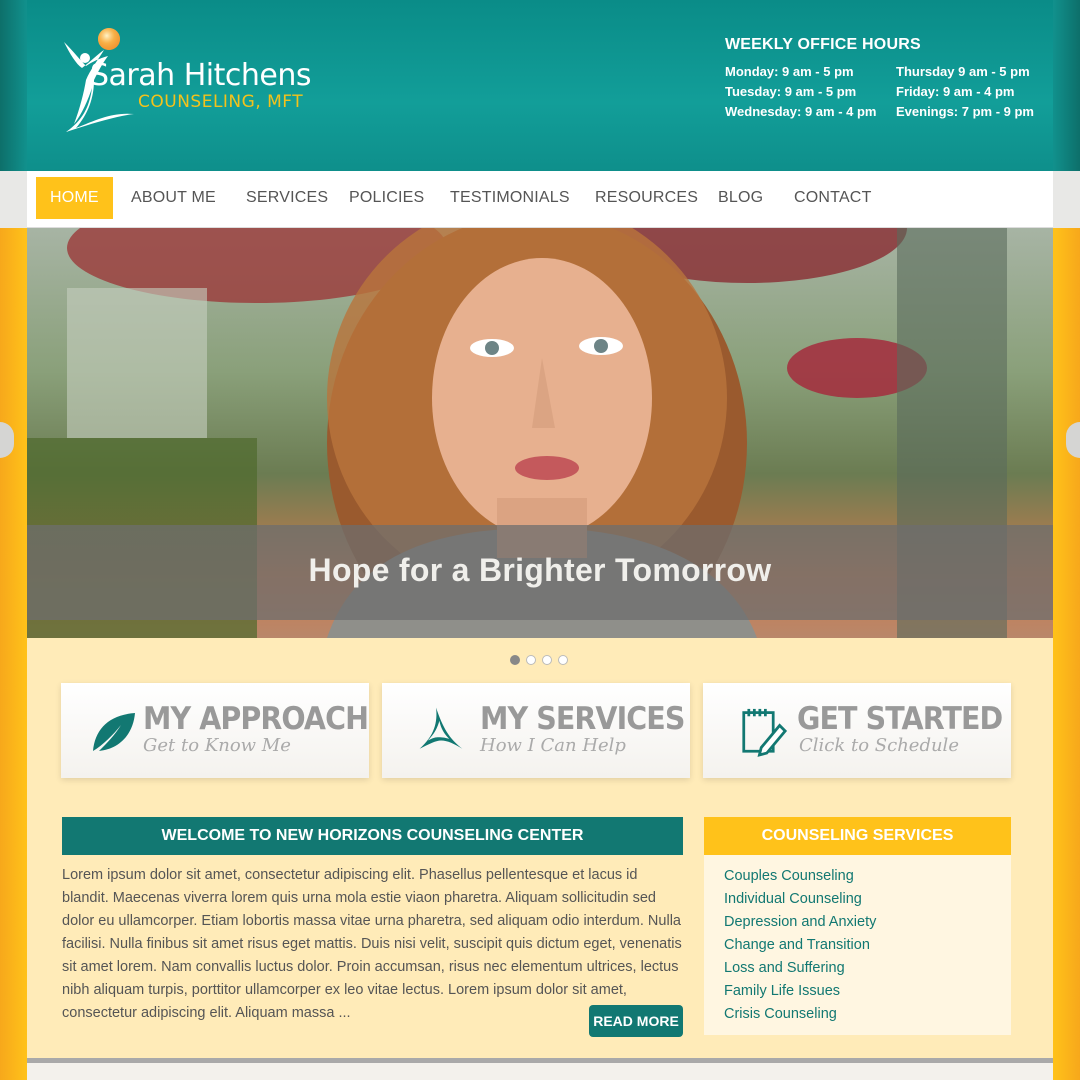  Describe the element at coordinates (539, 660) in the screenshot. I see `slider-dots` at that location.